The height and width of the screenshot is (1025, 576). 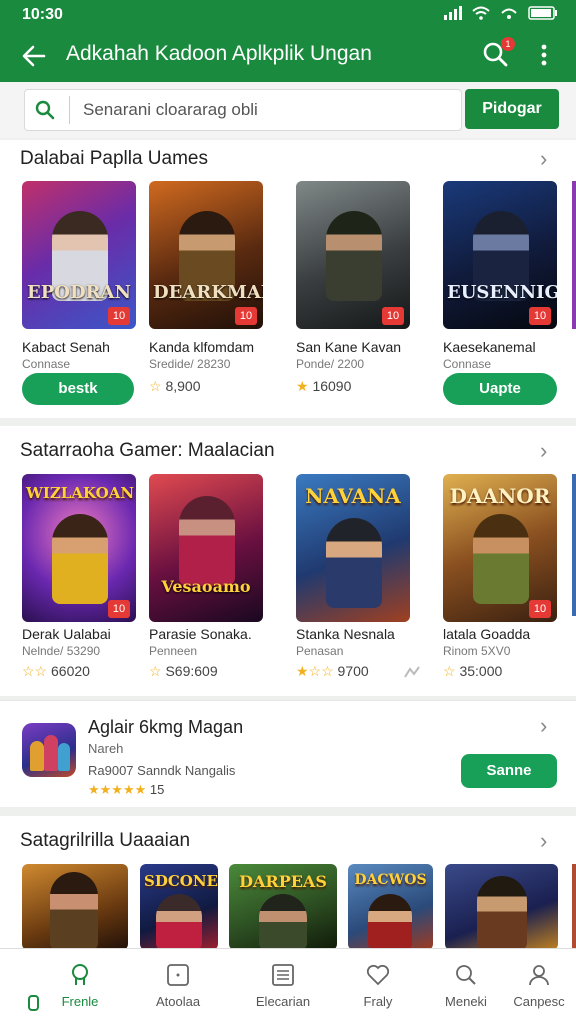 What do you see at coordinates (508, 44) in the screenshot?
I see `notification-badge: 1` at bounding box center [508, 44].